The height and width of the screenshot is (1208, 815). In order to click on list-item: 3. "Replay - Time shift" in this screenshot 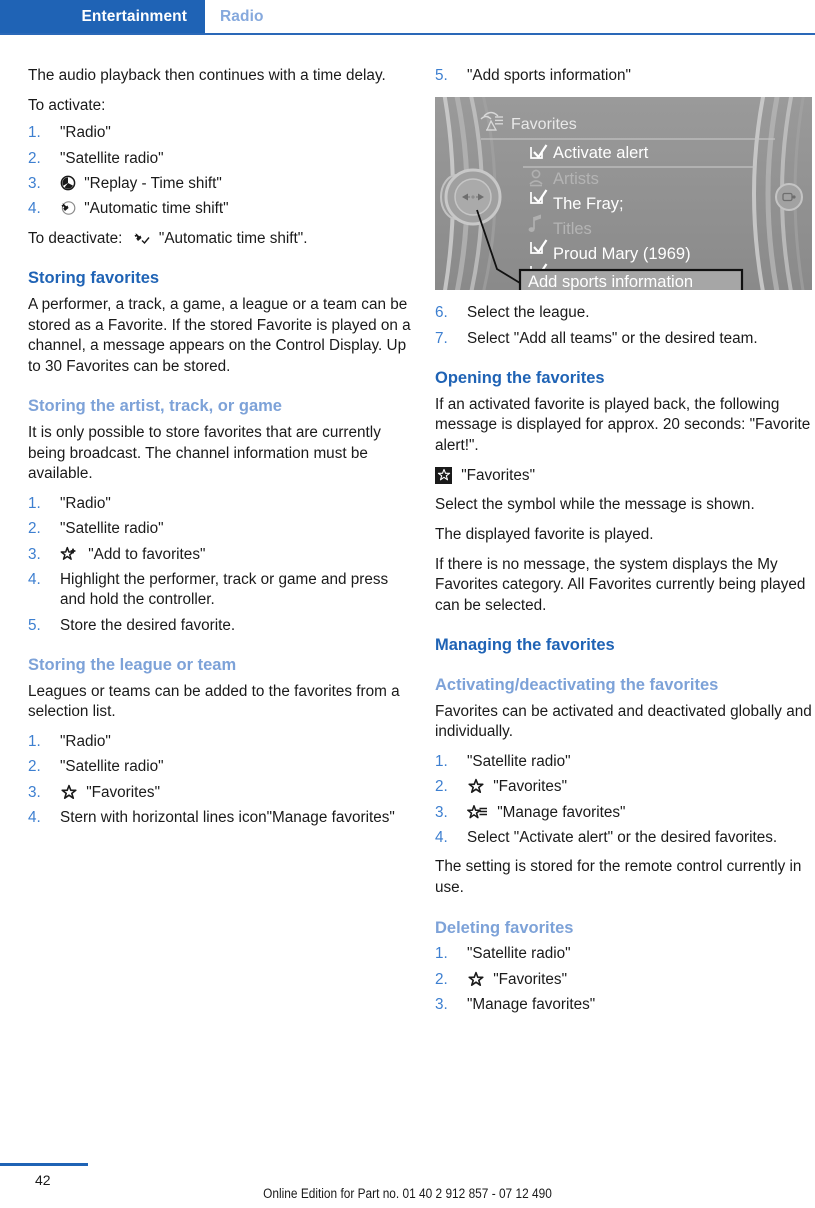, I will do `click(219, 184)`.